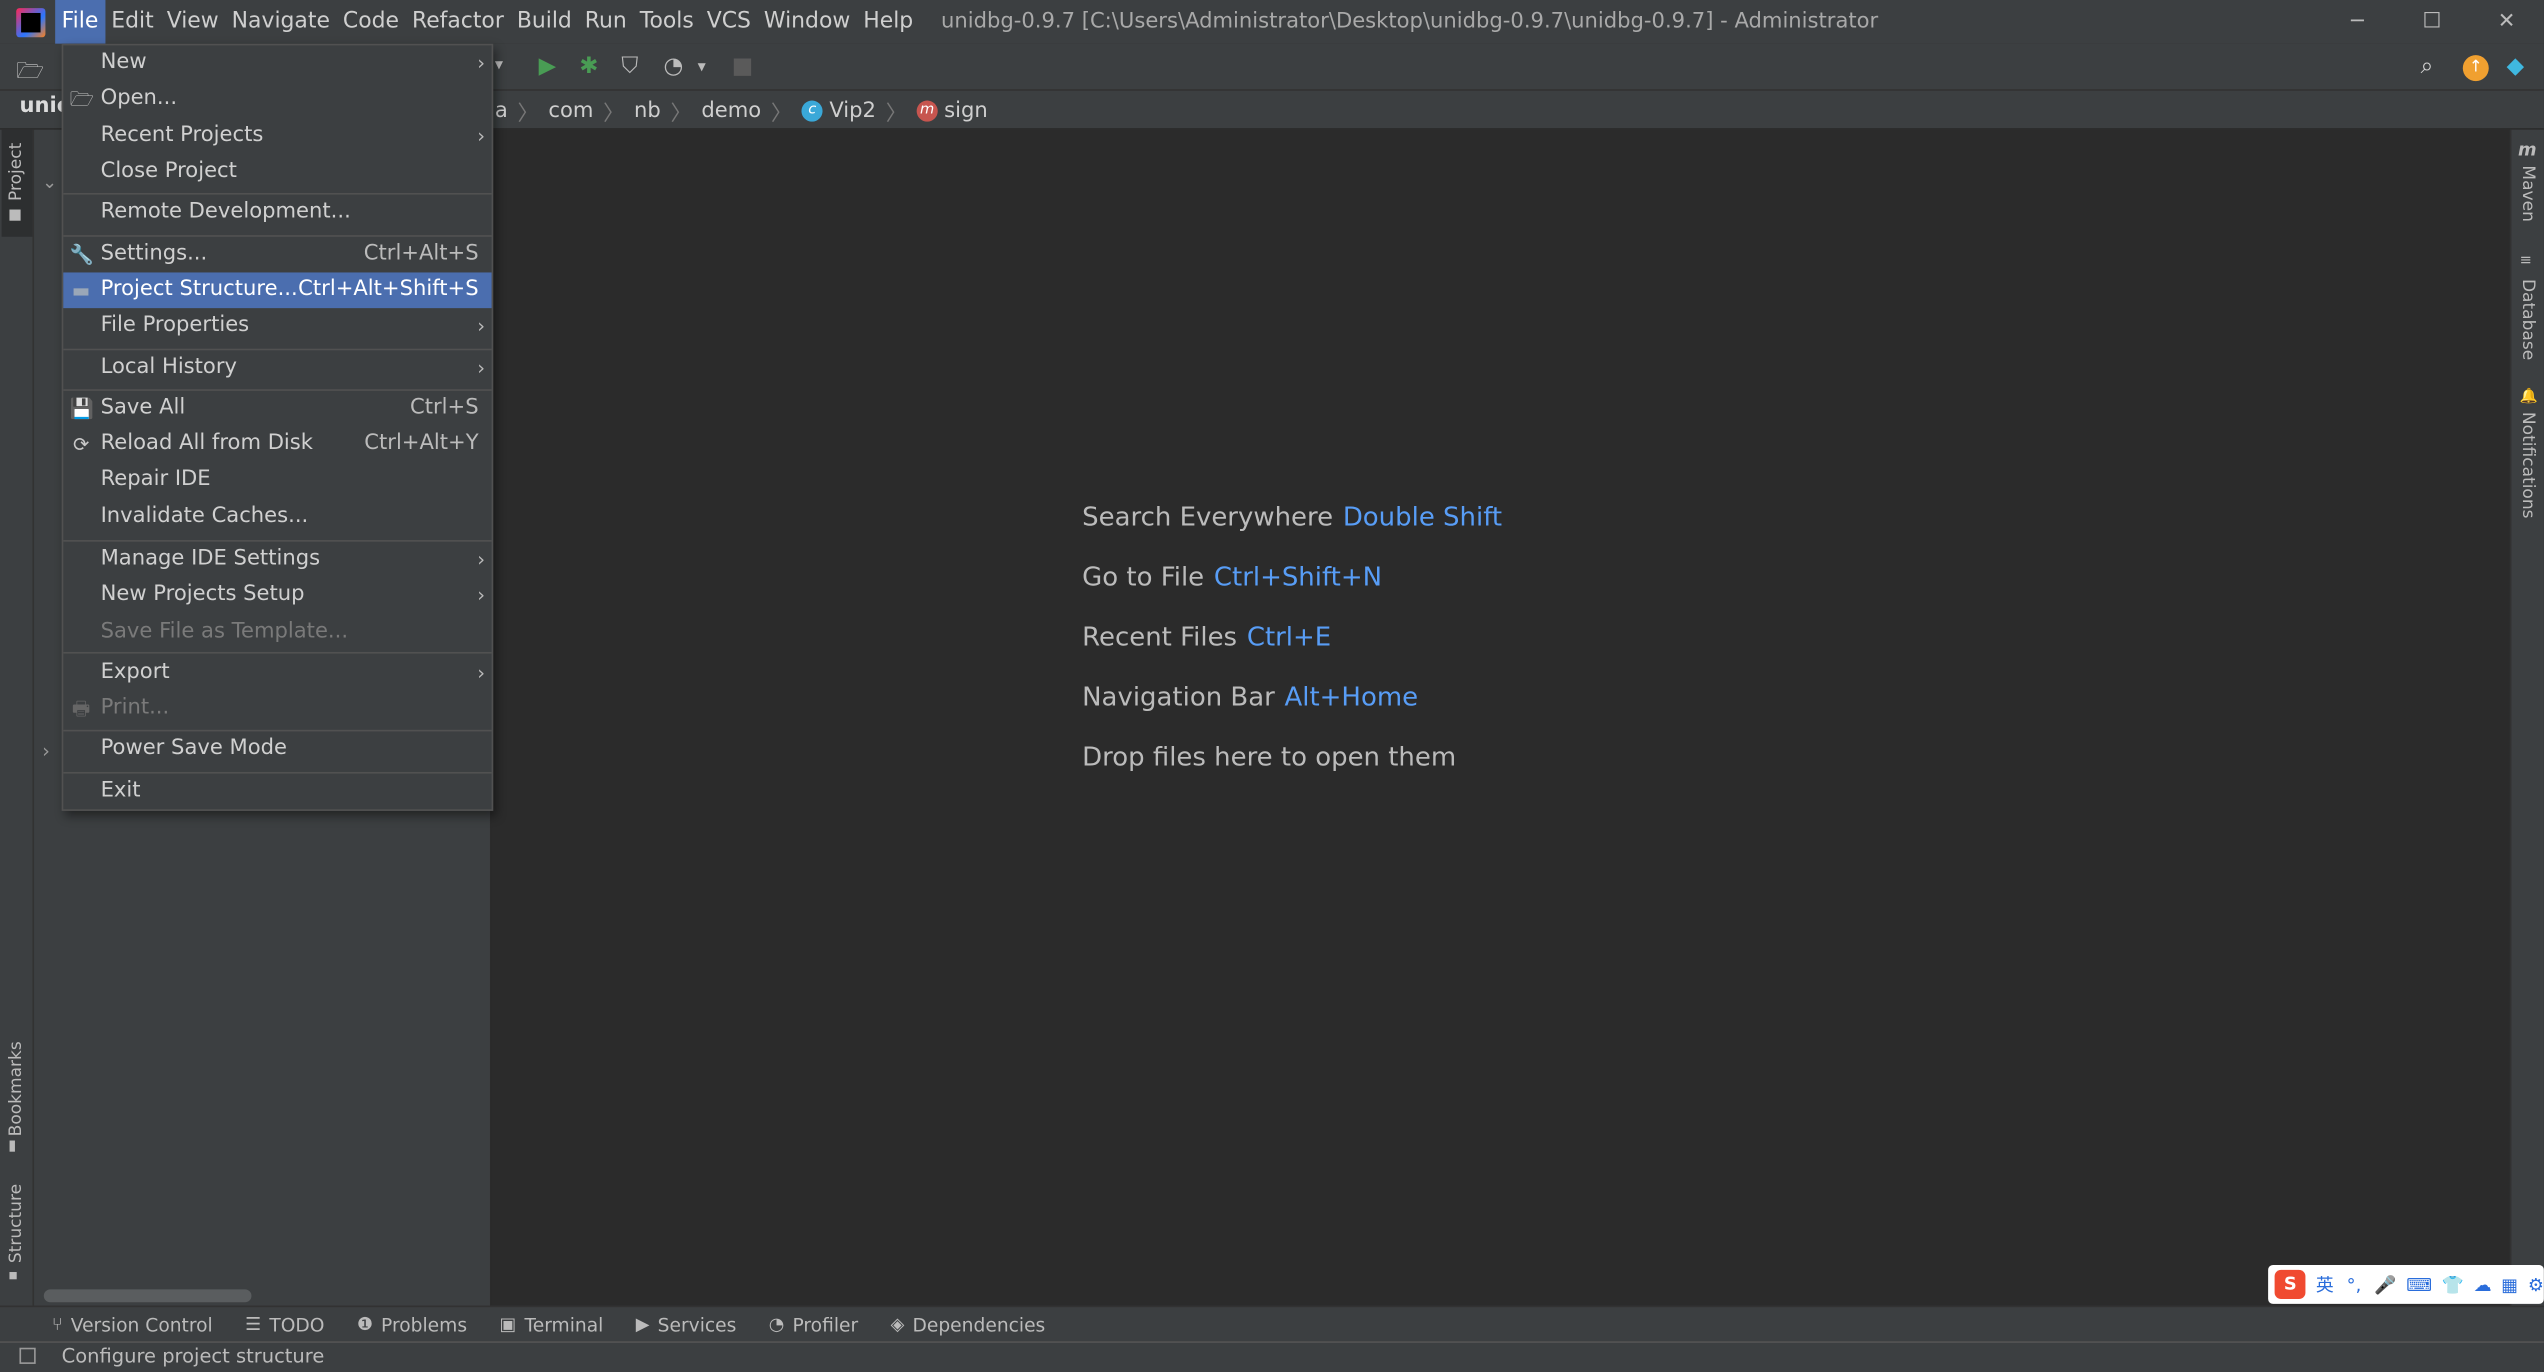  Describe the element at coordinates (2427, 67) in the screenshot. I see `search-icon: ⌕` at that location.